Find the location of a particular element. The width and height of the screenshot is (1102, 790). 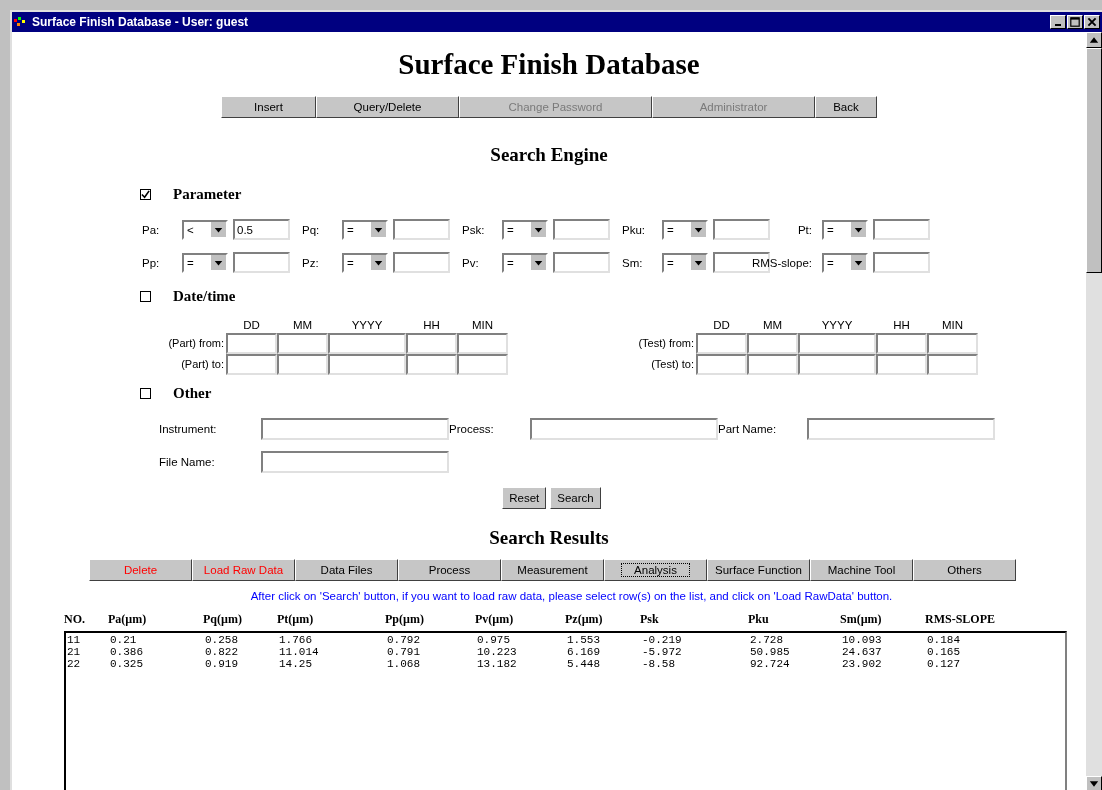

check-icon is located at coordinates (145, 194).